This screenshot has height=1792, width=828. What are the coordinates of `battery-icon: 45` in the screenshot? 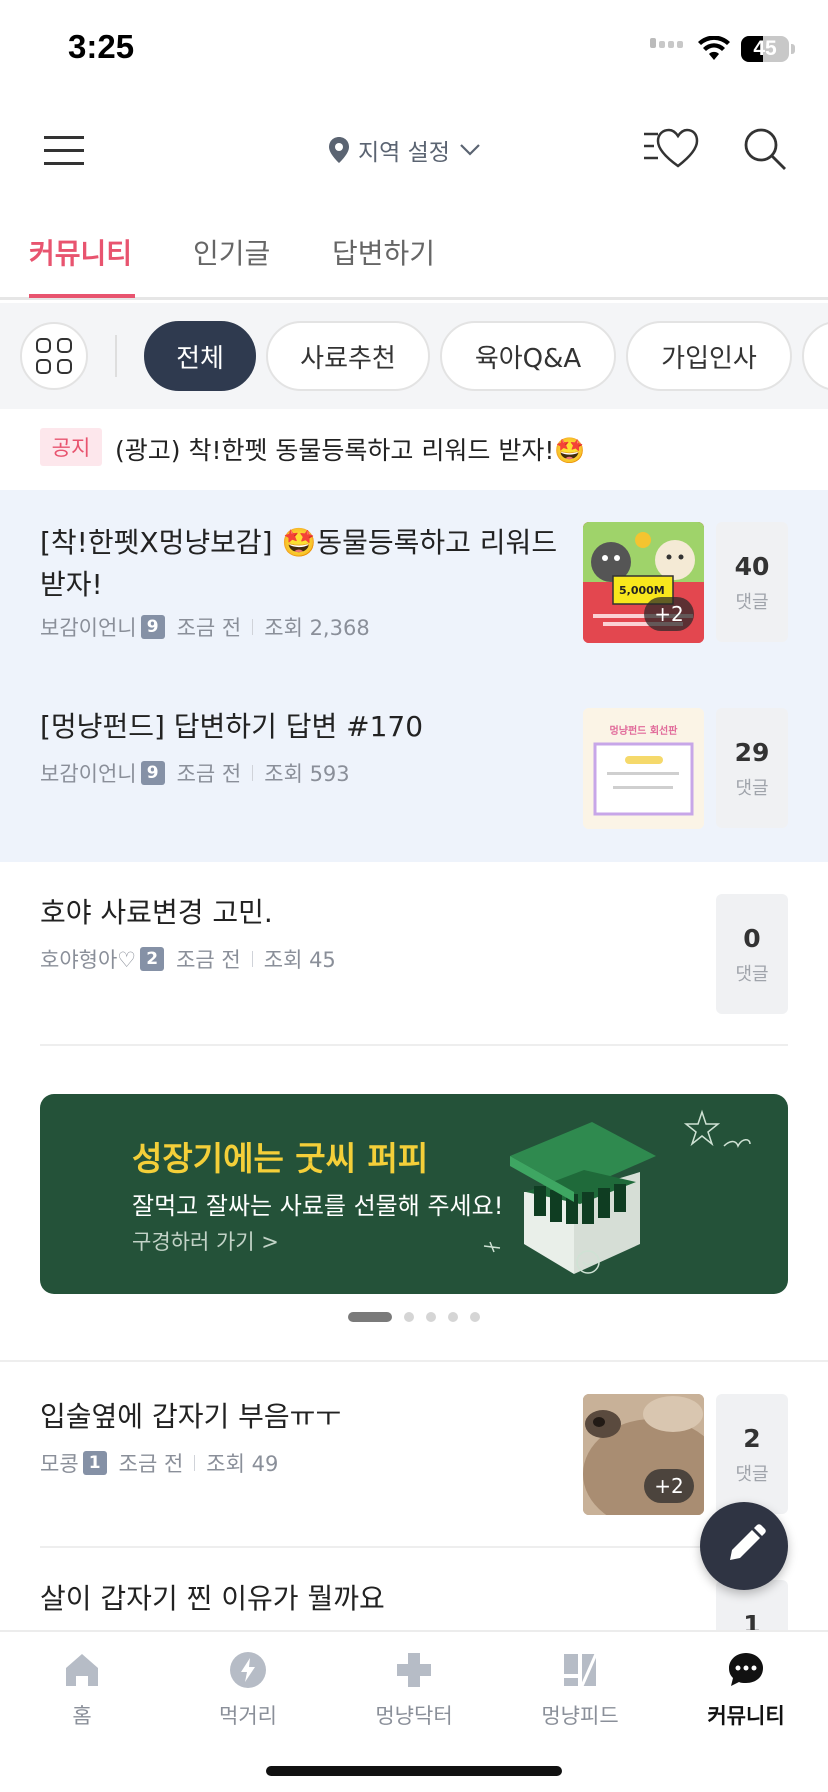 It's located at (765, 49).